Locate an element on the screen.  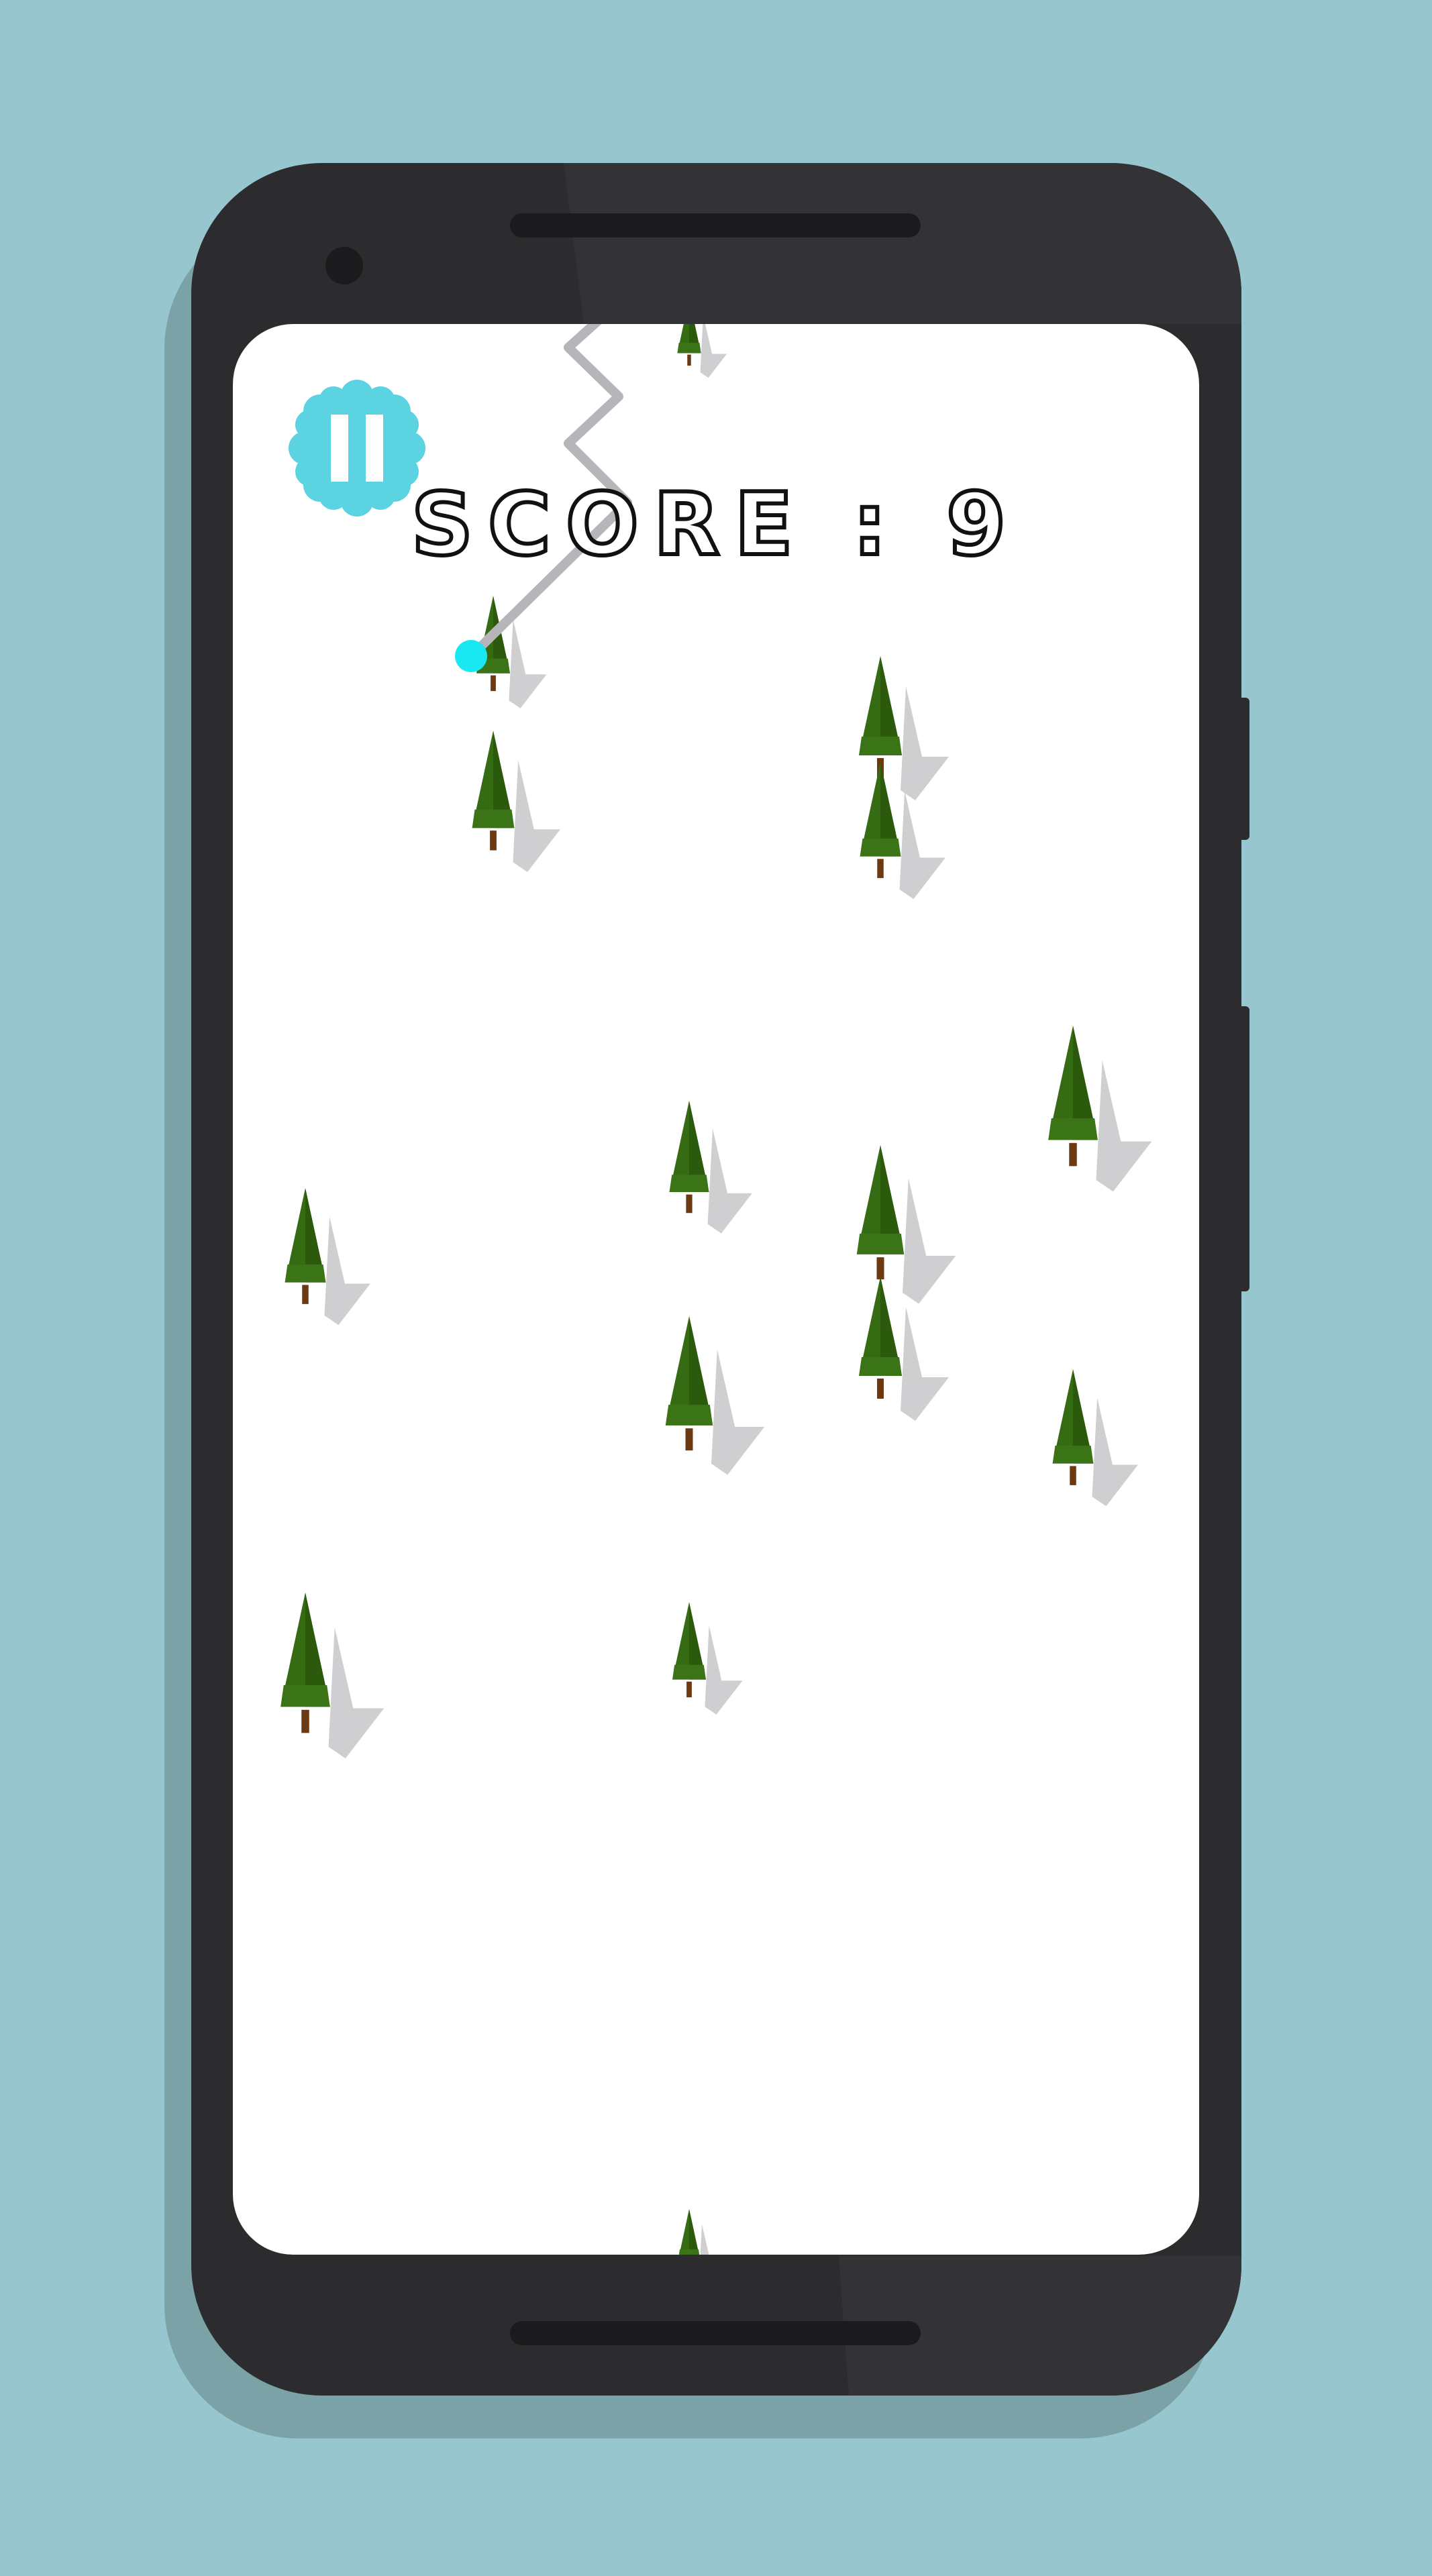
top-speaker is located at coordinates (715, 225).